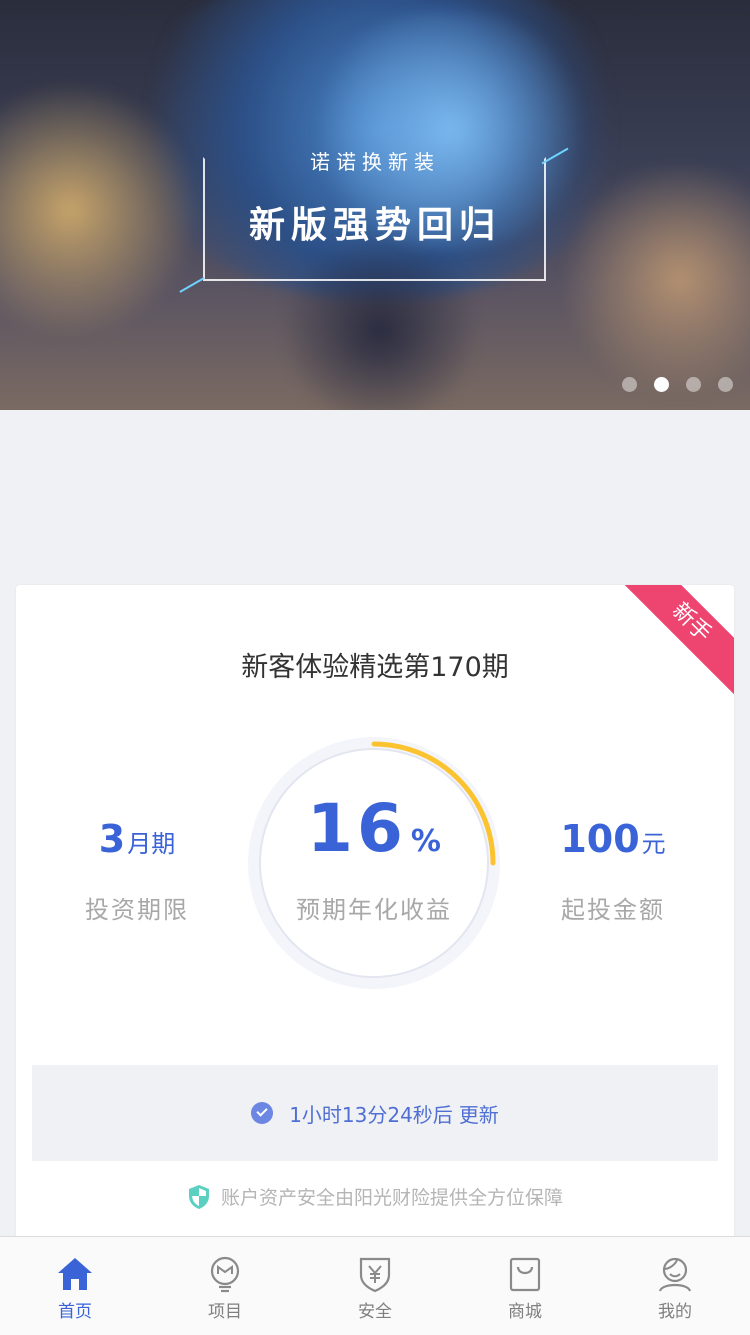 This screenshot has height=1335, width=750. I want to click on carousel-dot-active, so click(661, 384).